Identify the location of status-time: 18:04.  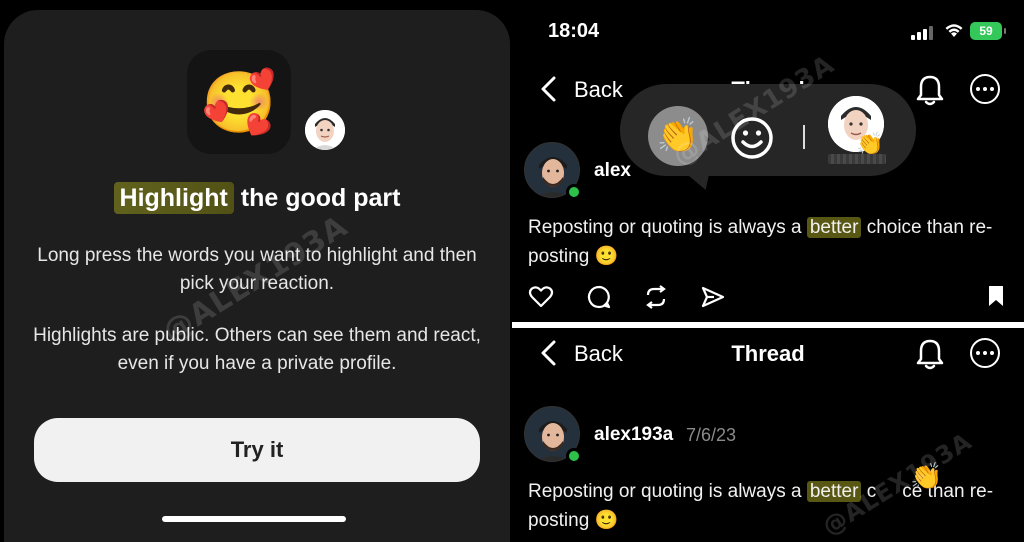
(574, 31).